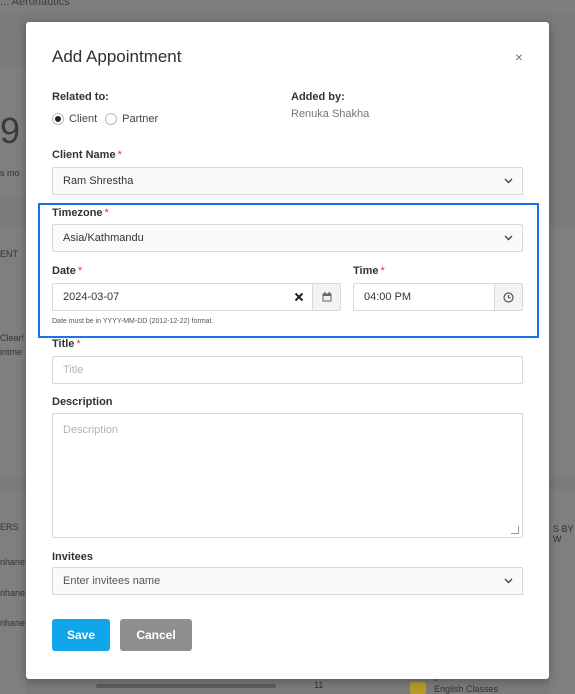 The height and width of the screenshot is (694, 575). Describe the element at coordinates (287, 475) in the screenshot. I see `description-textarea: Description` at that location.